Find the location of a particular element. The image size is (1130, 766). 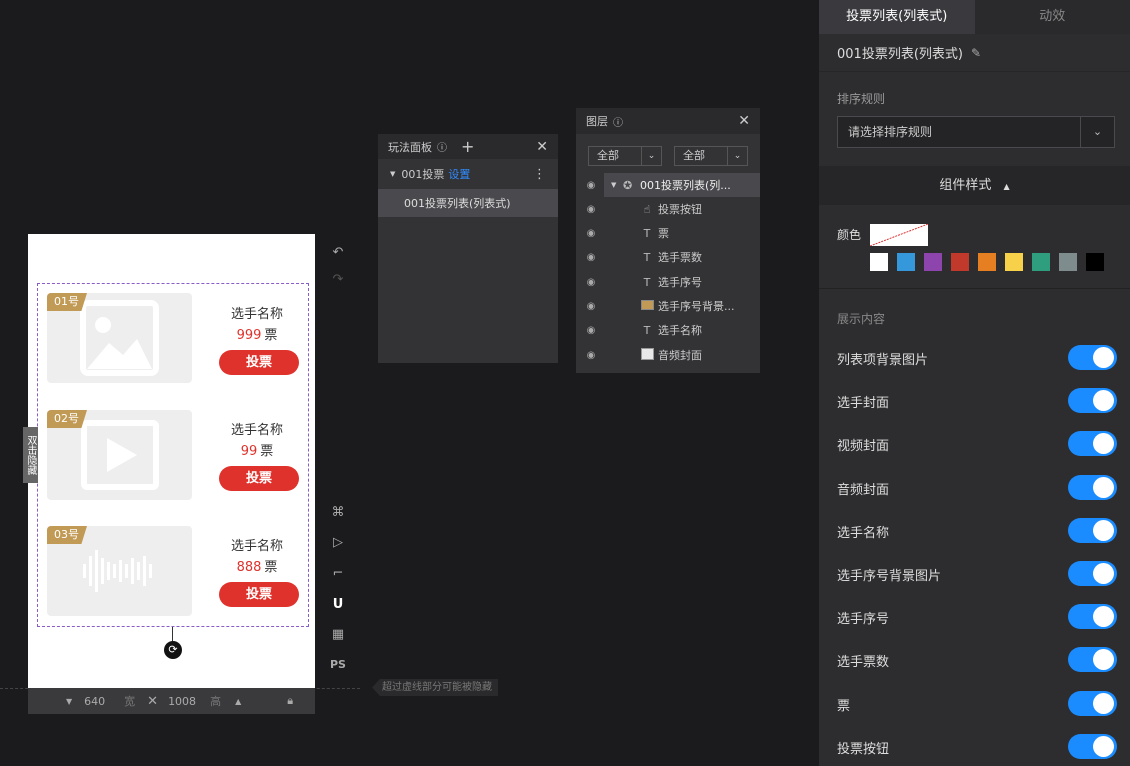

ps-icon: PS is located at coordinates (338, 665).